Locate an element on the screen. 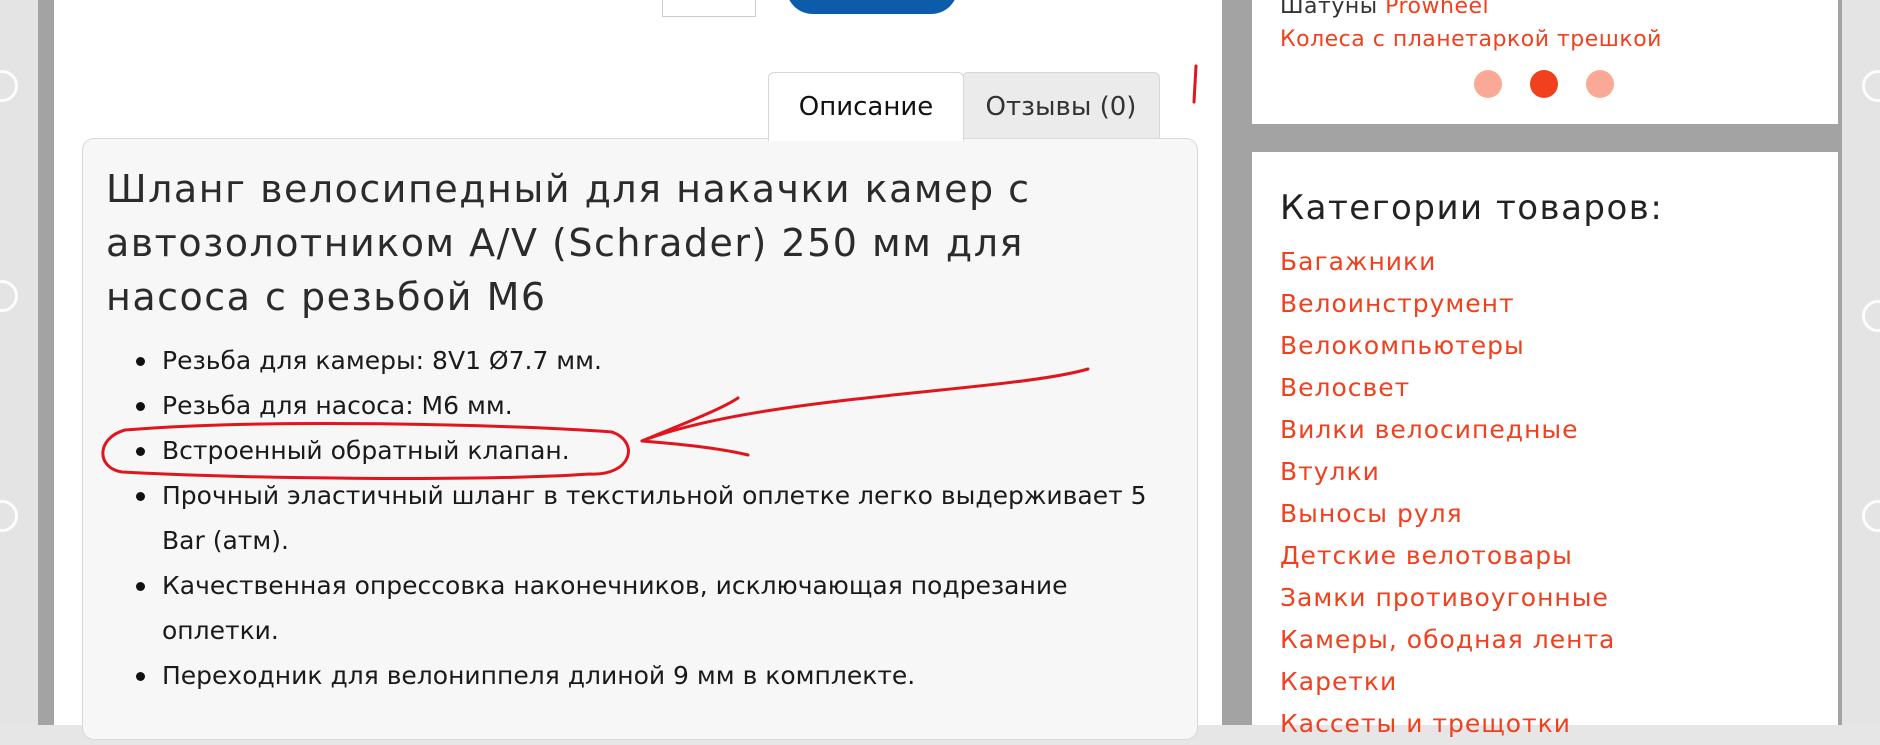  page-gutter-right is located at coordinates (1840, 362).